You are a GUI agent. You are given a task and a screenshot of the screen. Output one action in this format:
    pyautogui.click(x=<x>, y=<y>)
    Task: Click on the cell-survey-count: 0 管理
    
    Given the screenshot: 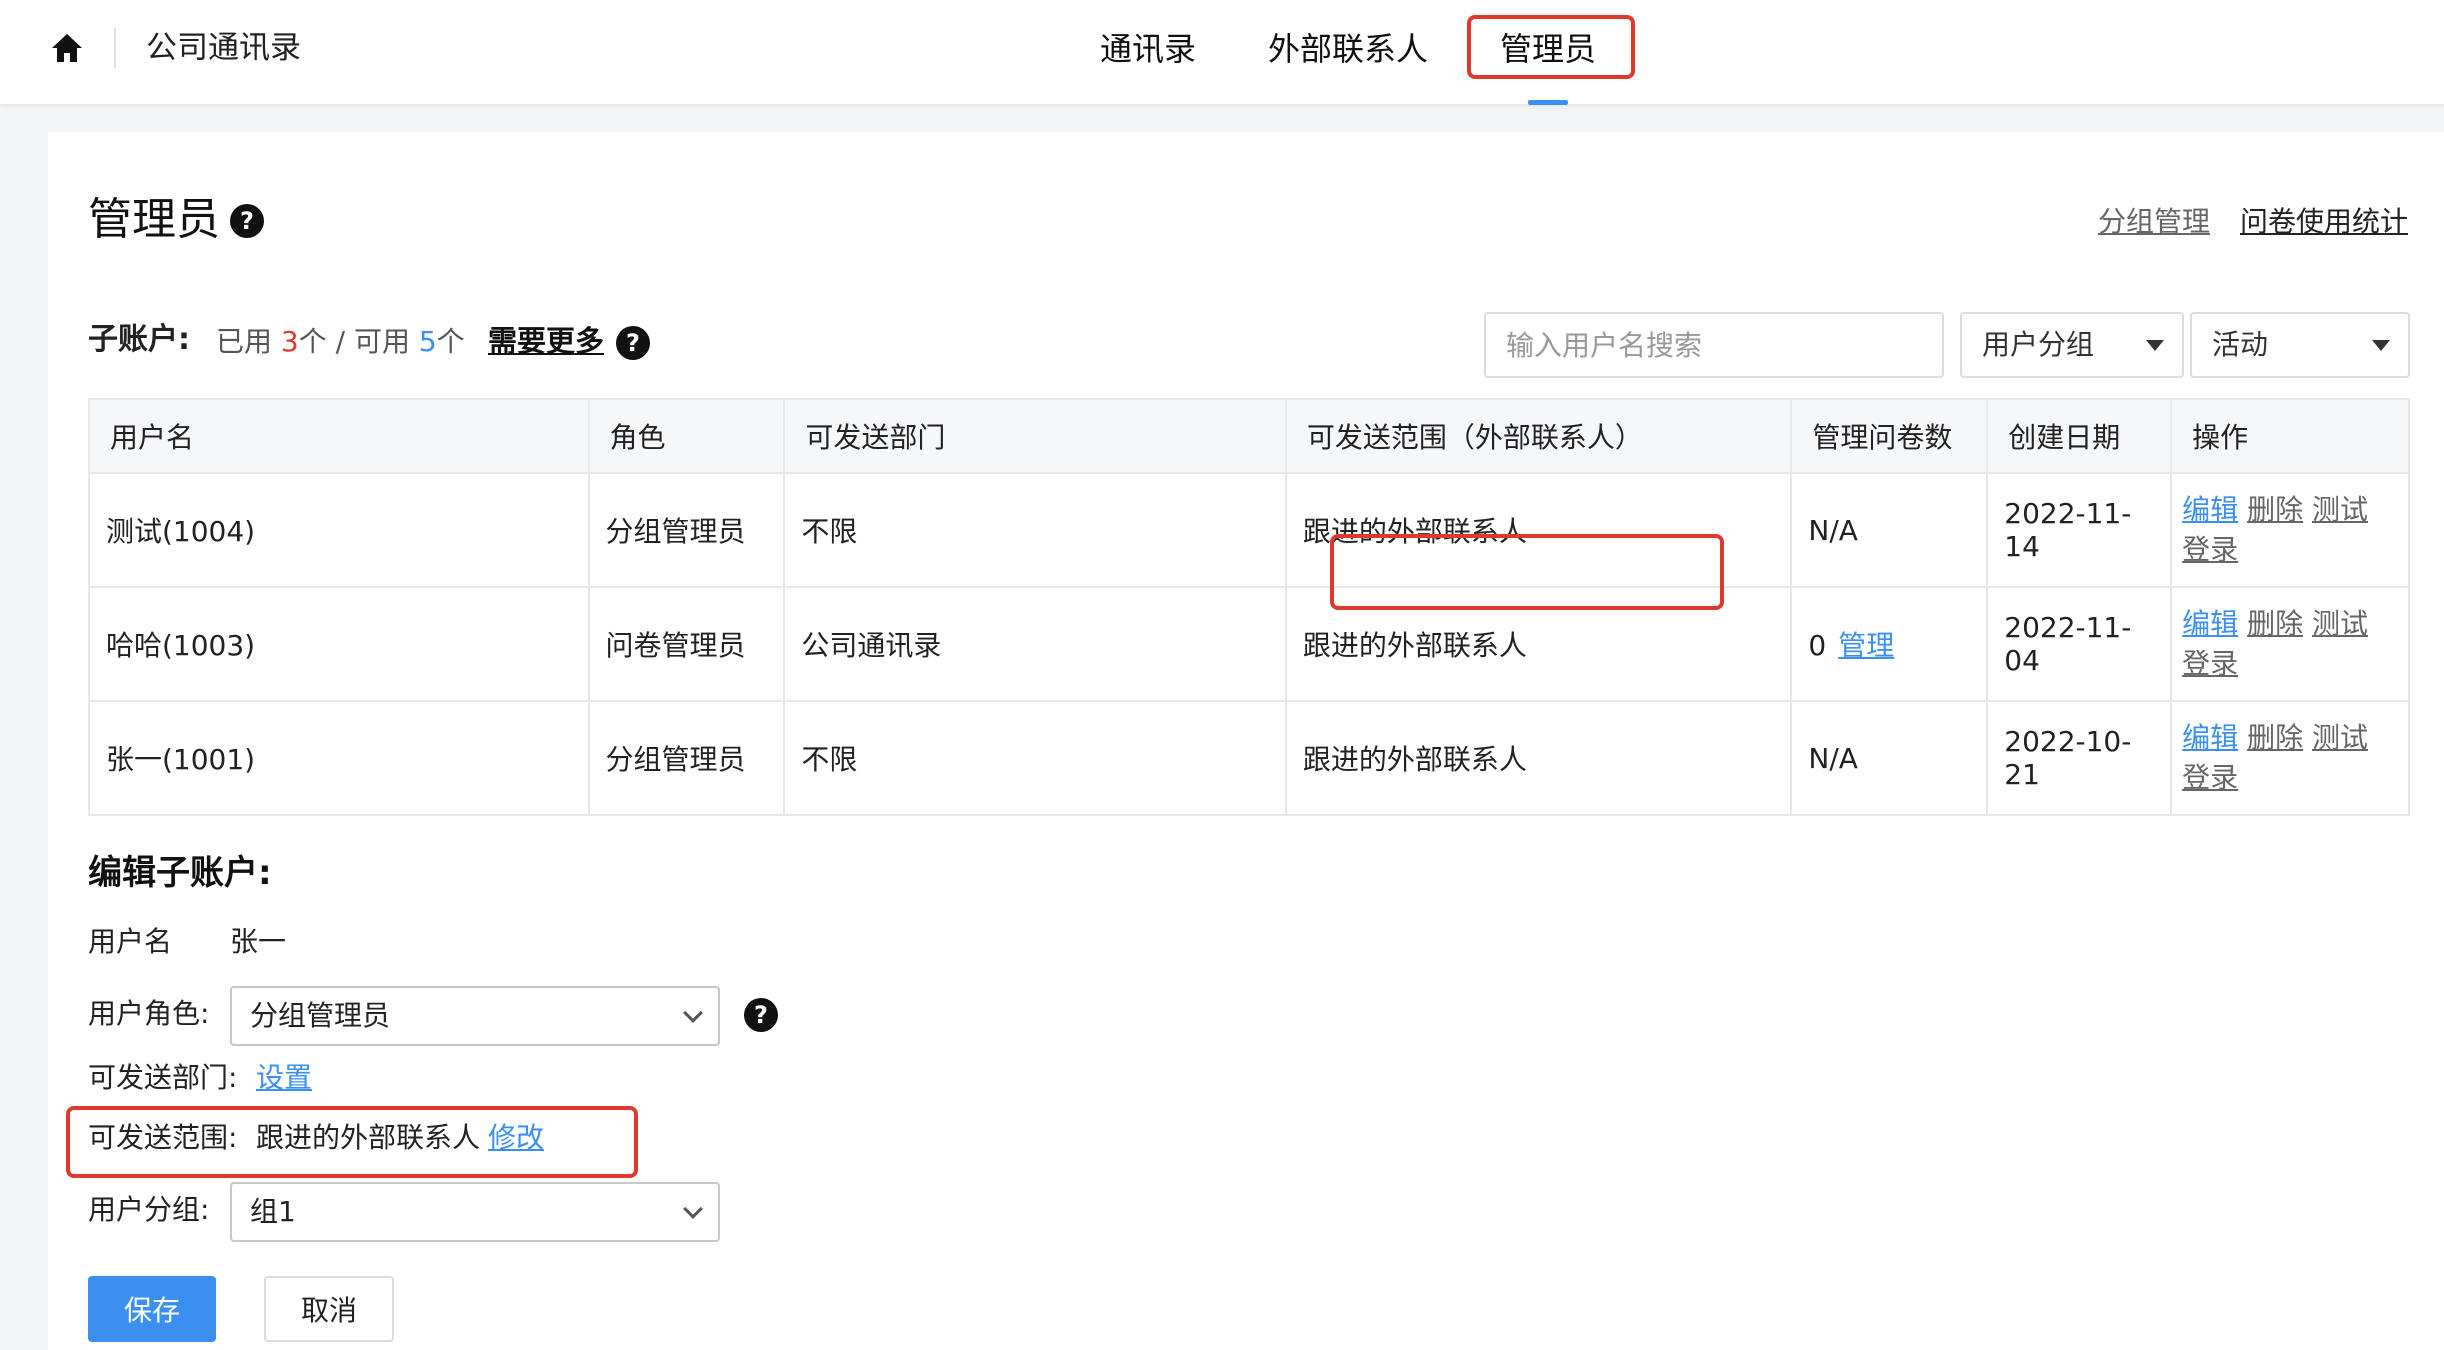 What is the action you would take?
    pyautogui.click(x=1889, y=644)
    